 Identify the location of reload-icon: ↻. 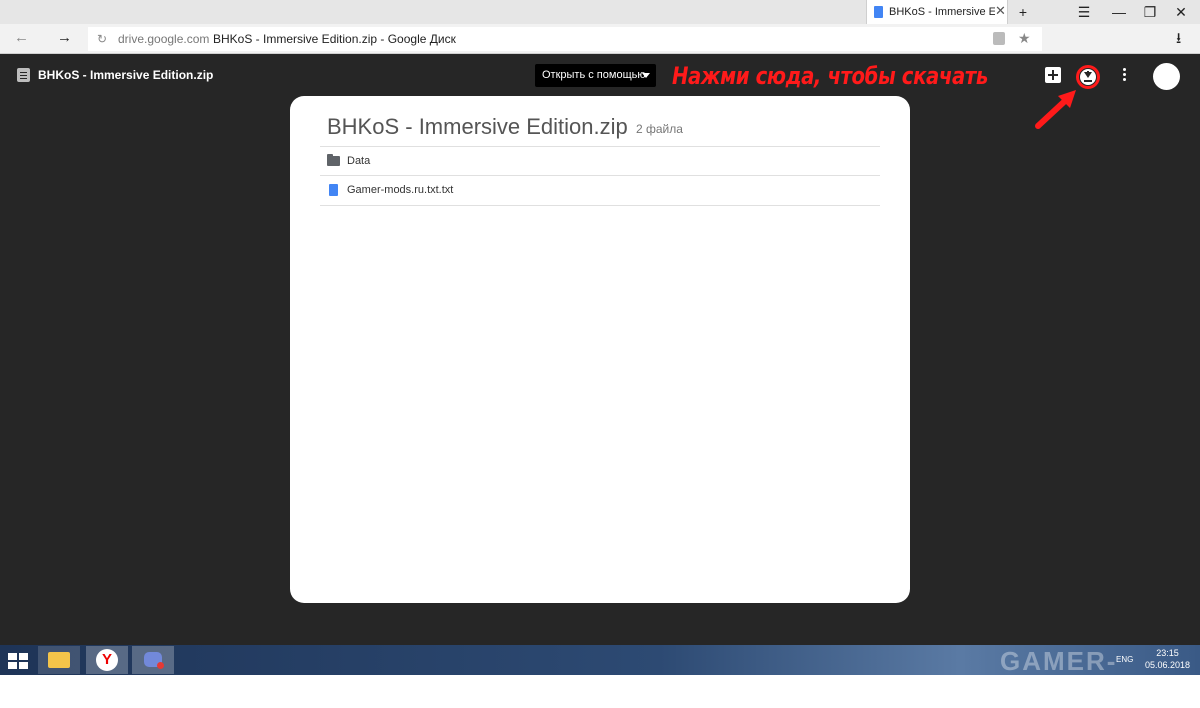
(102, 39).